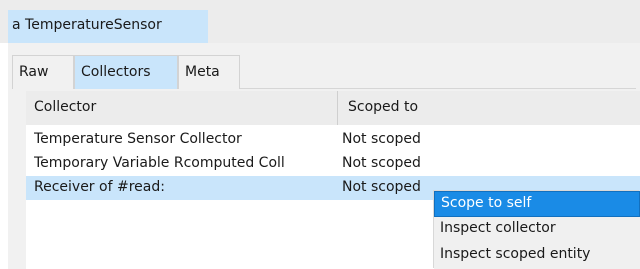  I want to click on column-header-scoped-to: Scoped to, so click(489, 108).